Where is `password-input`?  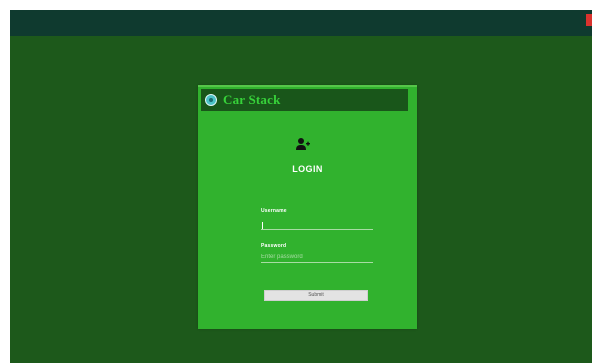 password-input is located at coordinates (317, 257).